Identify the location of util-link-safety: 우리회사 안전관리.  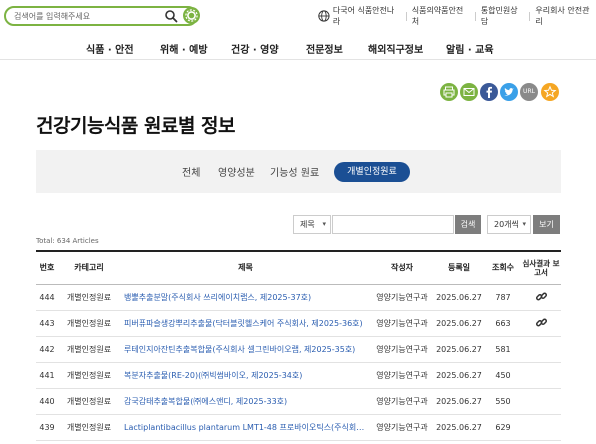
(565, 16).